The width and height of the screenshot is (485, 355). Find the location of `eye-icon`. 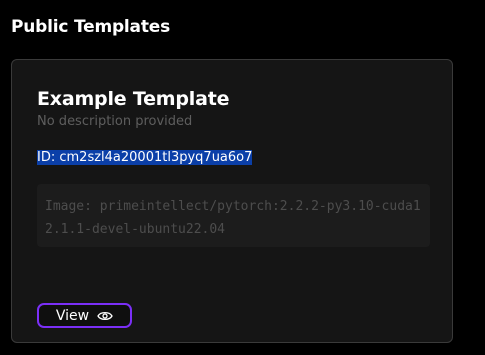

eye-icon is located at coordinates (105, 316).